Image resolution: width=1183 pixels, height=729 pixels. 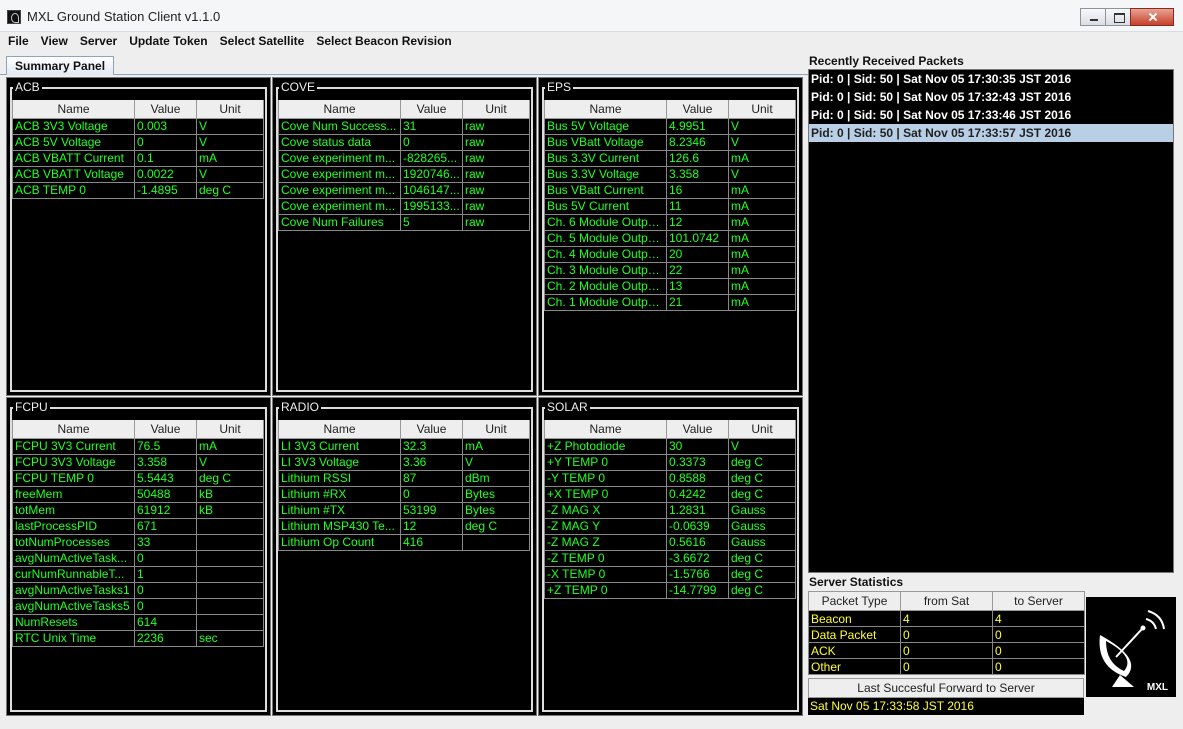 What do you see at coordinates (670, 574) in the screenshot?
I see `table-row: -X TEMP 0 -1.5766 deg C` at bounding box center [670, 574].